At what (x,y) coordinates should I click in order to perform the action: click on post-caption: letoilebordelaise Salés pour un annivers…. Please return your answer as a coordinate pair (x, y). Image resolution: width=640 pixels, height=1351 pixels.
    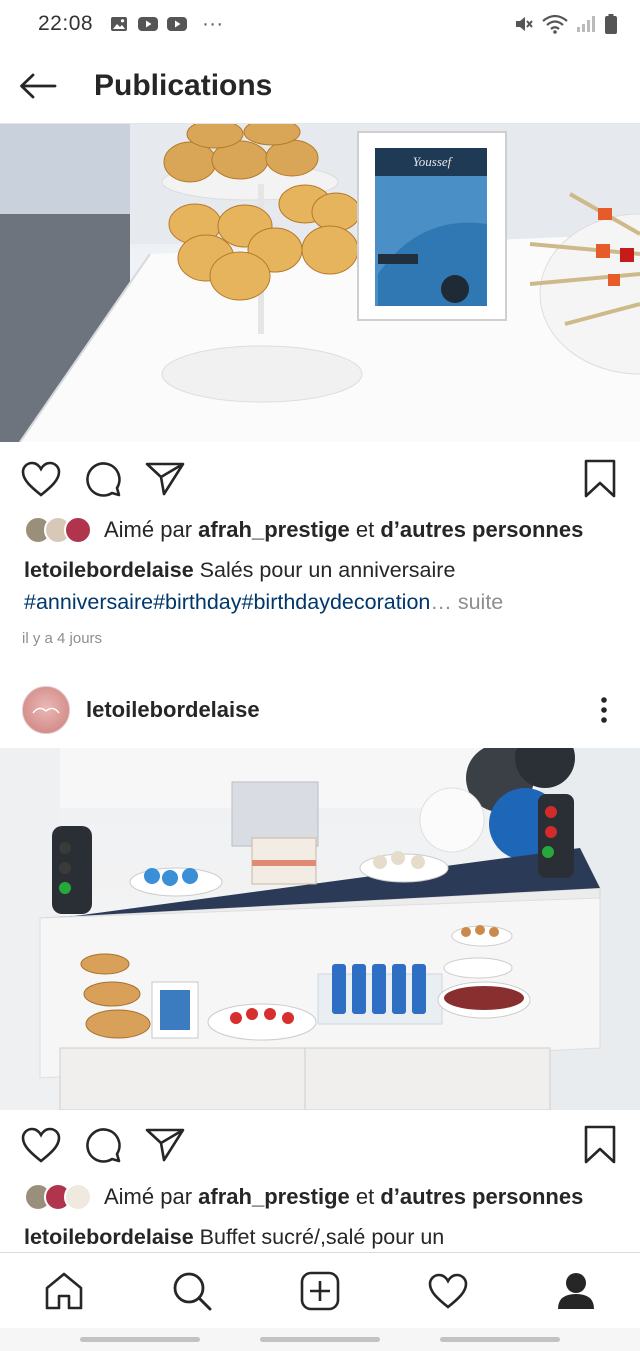
    Looking at the image, I should click on (324, 586).